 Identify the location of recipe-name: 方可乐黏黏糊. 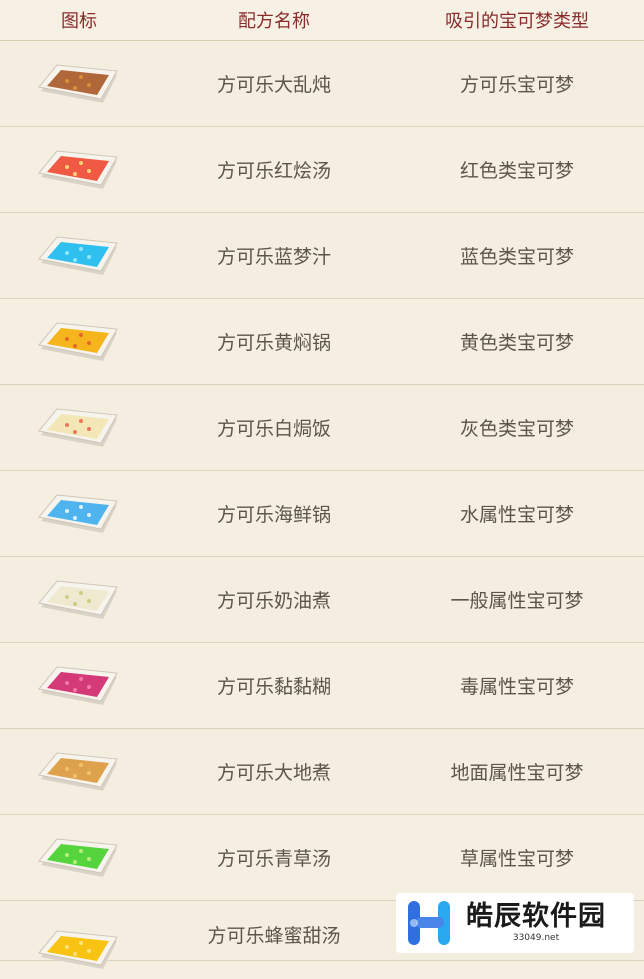
(273, 687).